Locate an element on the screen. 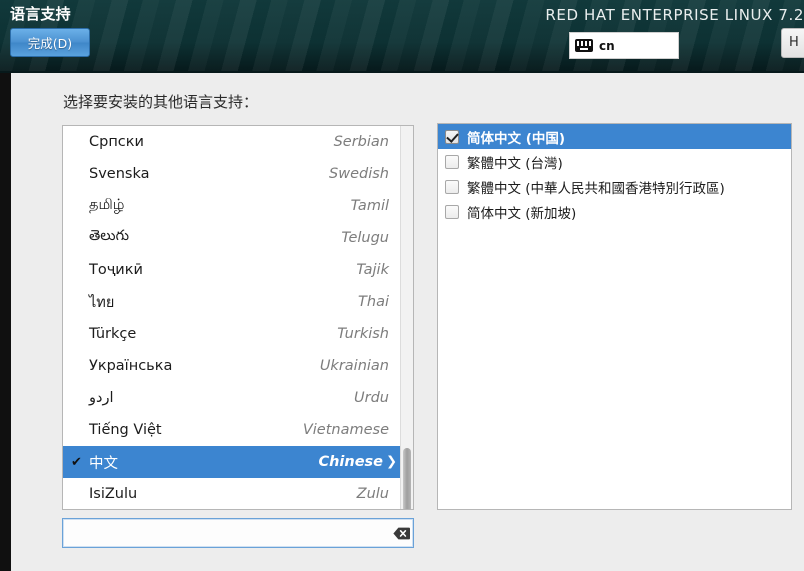 The height and width of the screenshot is (571, 804). language-native-name: IsiZulu is located at coordinates (113, 494).